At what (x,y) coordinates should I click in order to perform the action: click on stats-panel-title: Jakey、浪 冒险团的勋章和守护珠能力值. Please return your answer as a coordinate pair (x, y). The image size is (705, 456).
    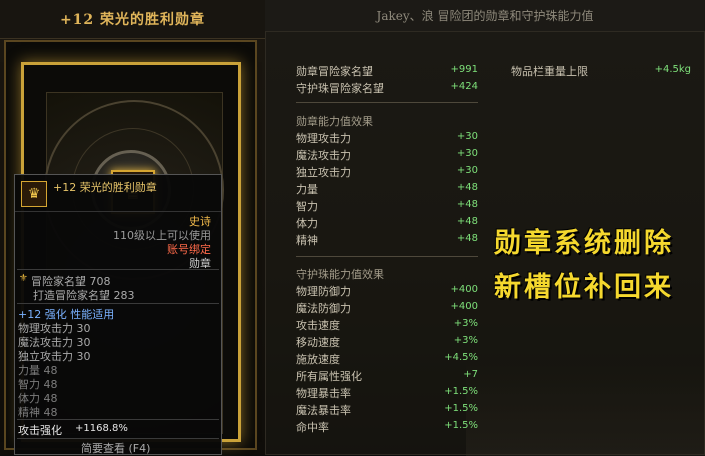
    Looking at the image, I should click on (485, 16).